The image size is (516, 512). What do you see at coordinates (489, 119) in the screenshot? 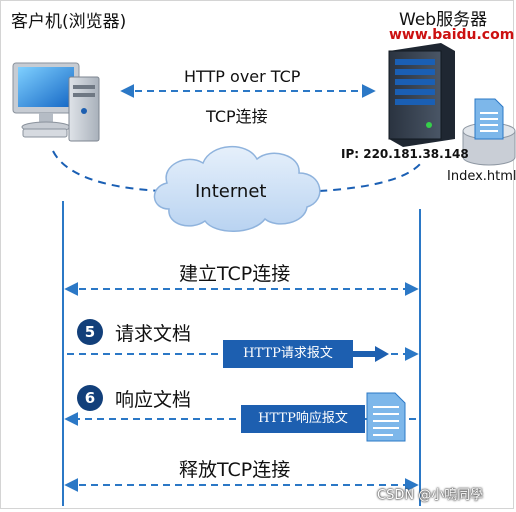
I see `html-document-icon` at bounding box center [489, 119].